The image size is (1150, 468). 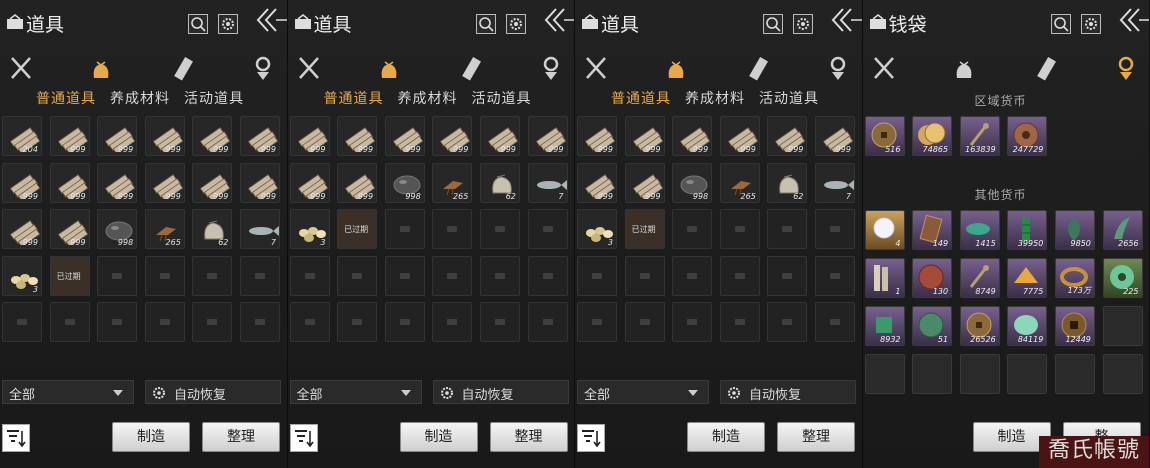 I want to click on currency-slot: 84119, so click(x=1027, y=326).